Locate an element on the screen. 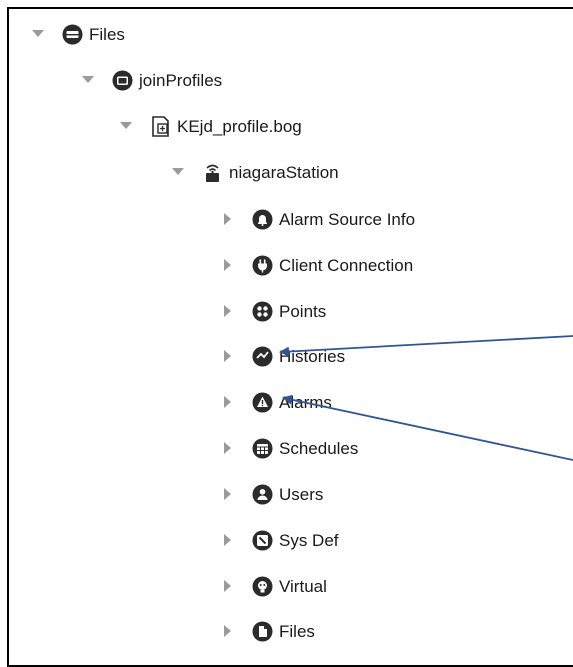 The height and width of the screenshot is (667, 573). tree-node-join-profiles: joinProfiles is located at coordinates (151, 80).